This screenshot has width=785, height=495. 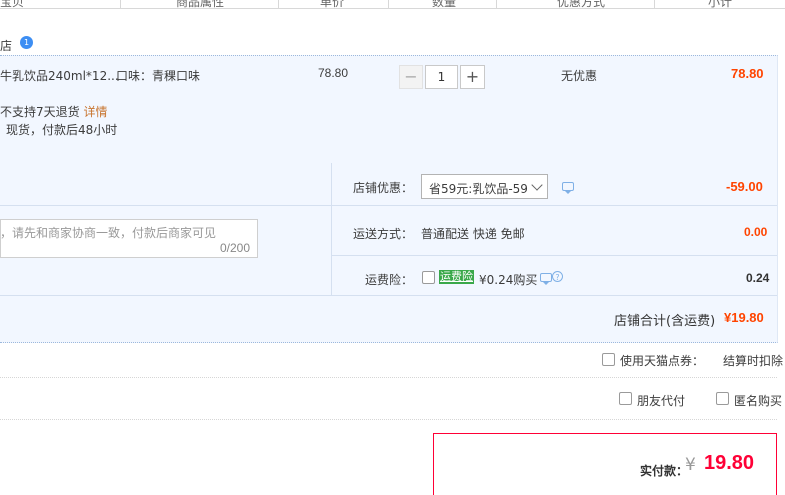 What do you see at coordinates (756, 232) in the screenshot?
I see `shipping-amount: 0.00` at bounding box center [756, 232].